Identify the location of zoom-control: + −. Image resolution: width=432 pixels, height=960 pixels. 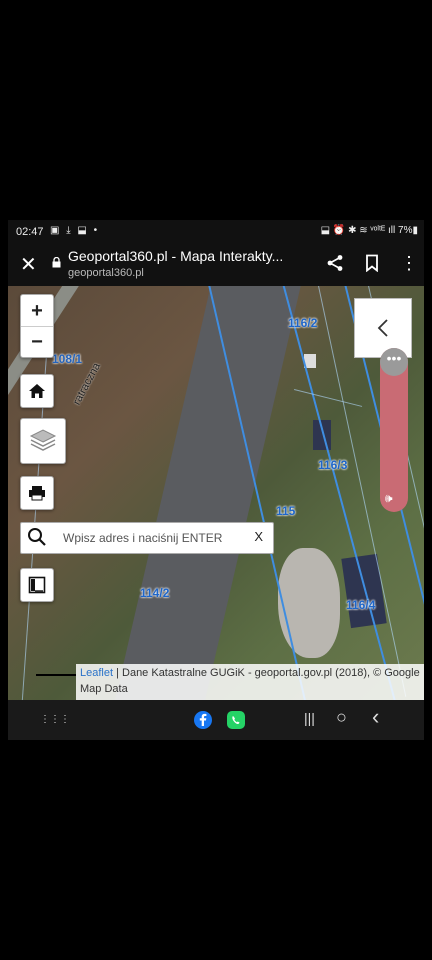
(37, 326).